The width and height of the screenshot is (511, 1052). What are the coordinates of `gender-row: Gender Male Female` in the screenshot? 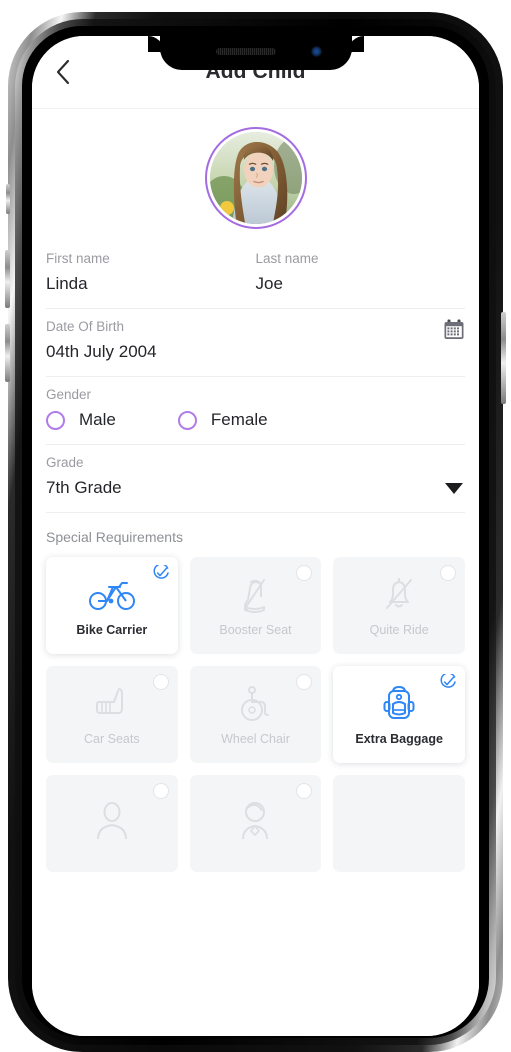 It's located at (255, 411).